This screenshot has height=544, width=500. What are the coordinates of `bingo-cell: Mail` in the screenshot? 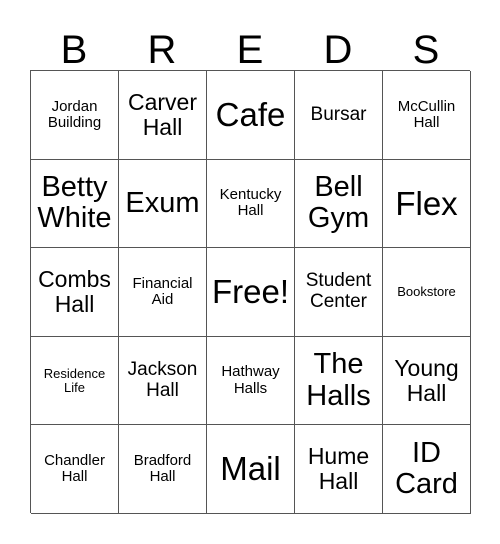 It's located at (251, 469).